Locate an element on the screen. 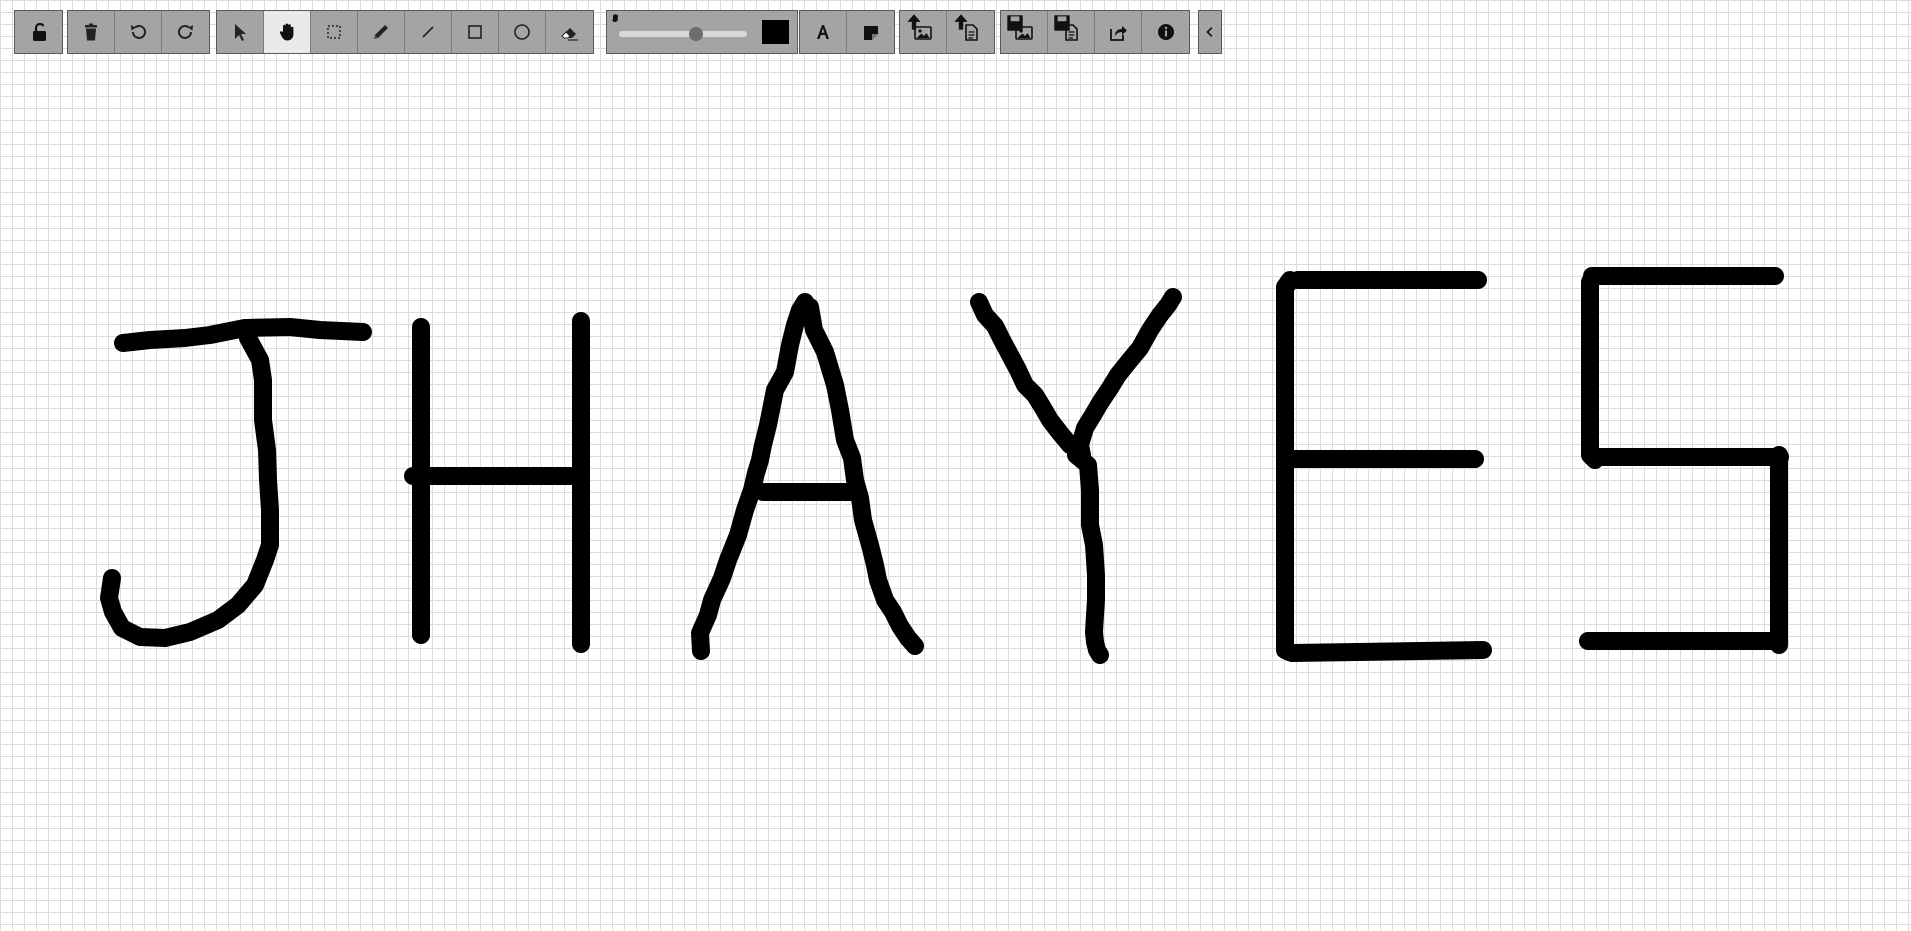  toolbar-group-collapse is located at coordinates (1210, 32).